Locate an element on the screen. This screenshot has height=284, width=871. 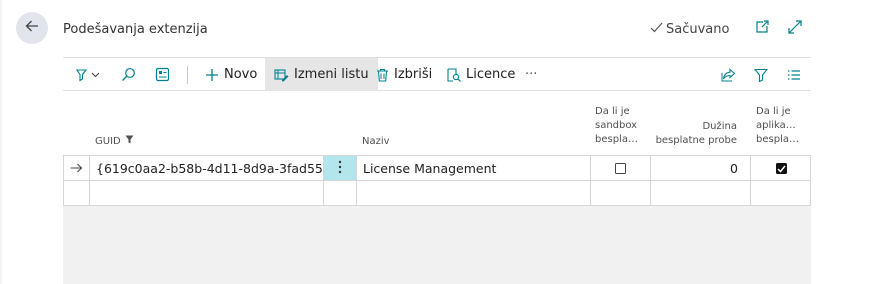
share-button is located at coordinates (728, 74).